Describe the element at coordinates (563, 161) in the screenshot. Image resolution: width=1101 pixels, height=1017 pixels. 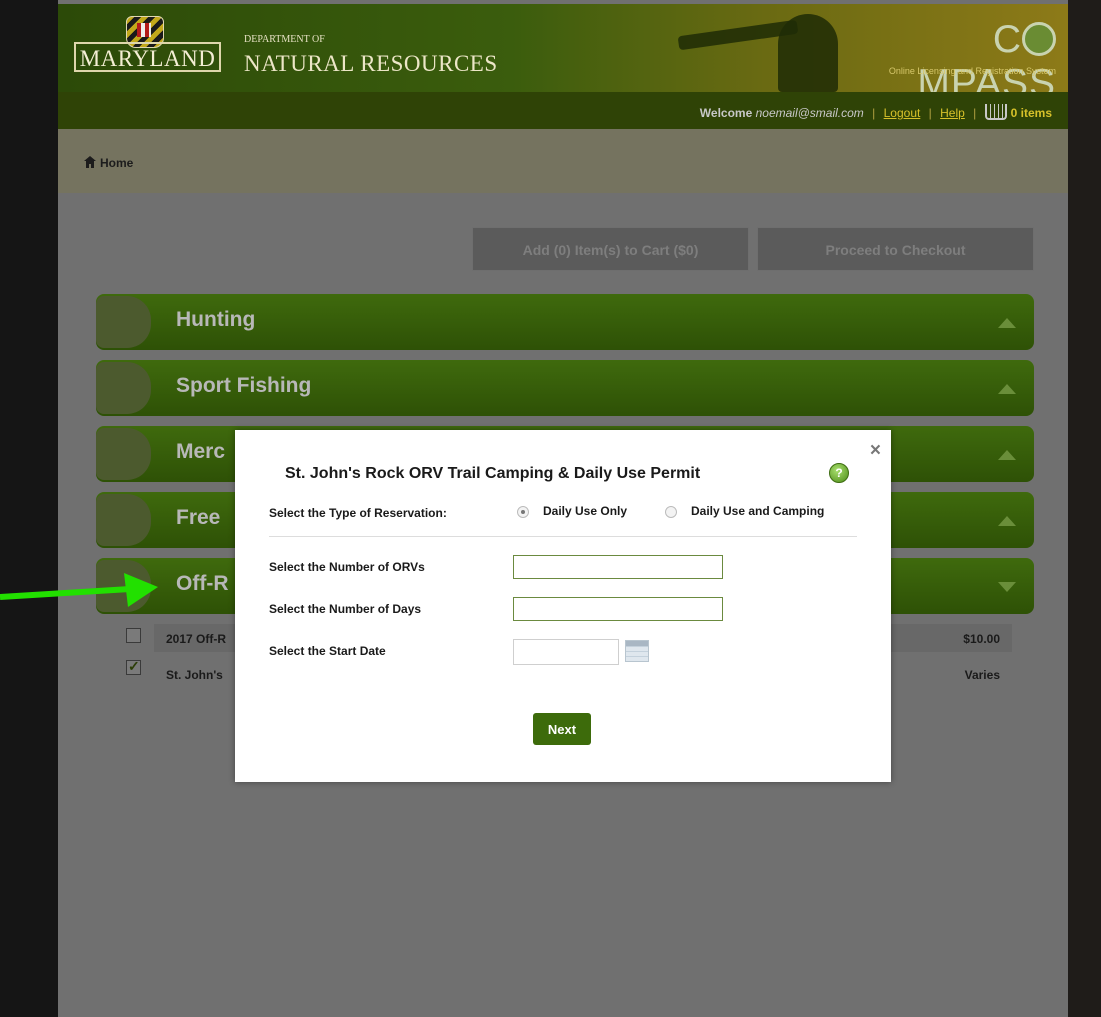
I see `breadcrumb: Home` at that location.